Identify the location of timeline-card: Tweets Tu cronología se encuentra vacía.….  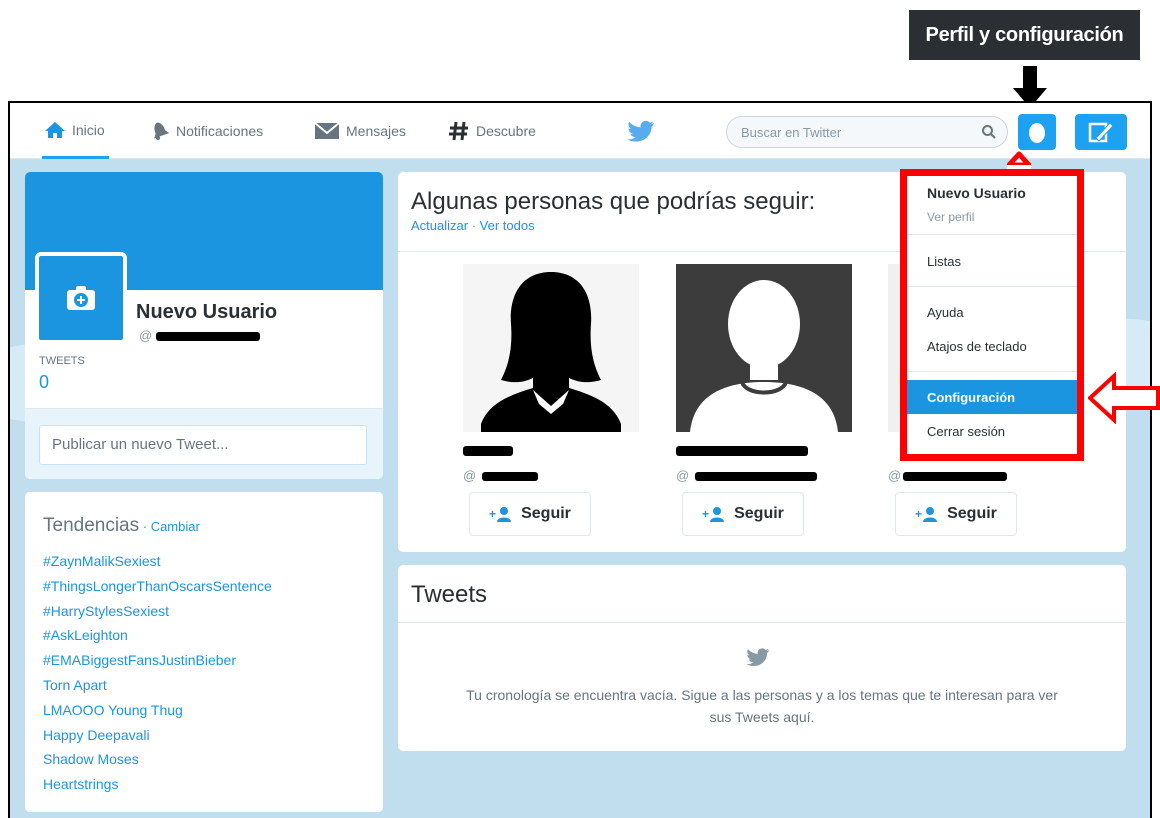
(762, 658).